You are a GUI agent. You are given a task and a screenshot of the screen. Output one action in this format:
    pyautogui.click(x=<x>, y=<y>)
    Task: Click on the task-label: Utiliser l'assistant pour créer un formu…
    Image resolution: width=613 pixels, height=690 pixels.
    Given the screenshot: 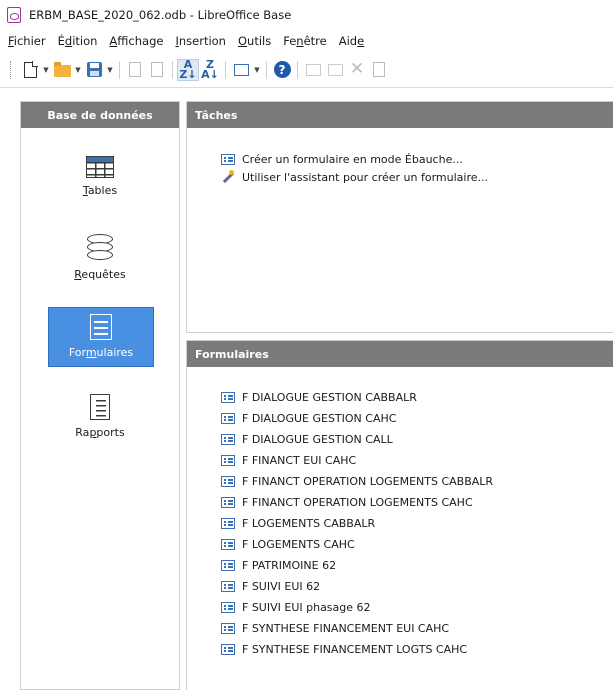 What is the action you would take?
    pyautogui.click(x=365, y=177)
    